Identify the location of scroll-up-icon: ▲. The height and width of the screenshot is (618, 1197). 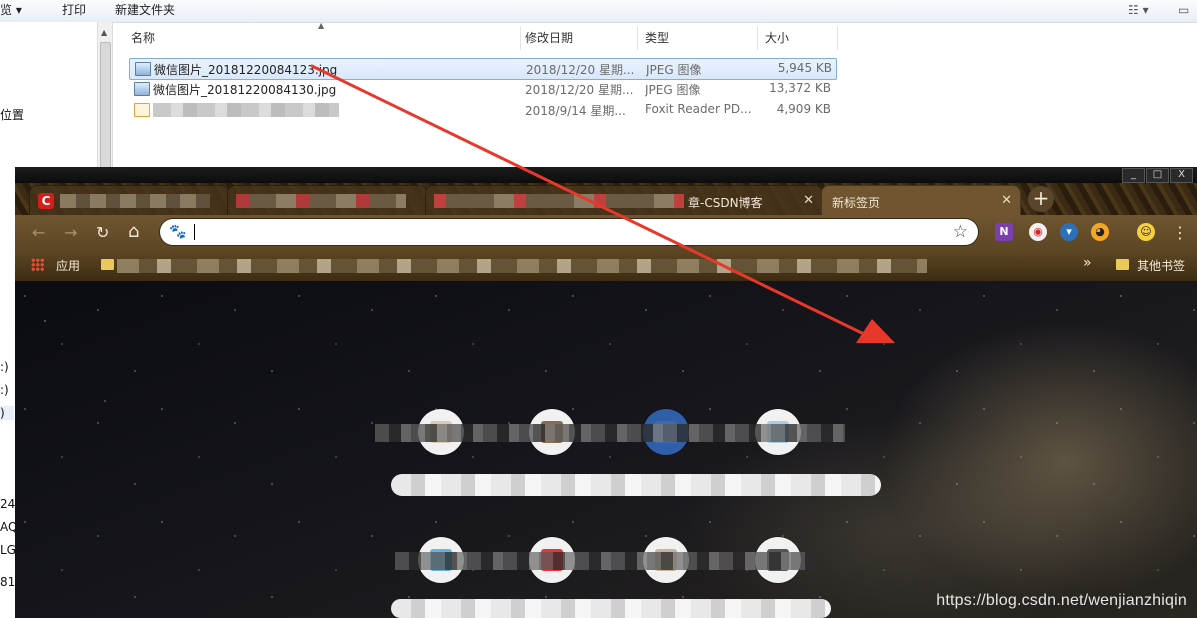
(104, 32).